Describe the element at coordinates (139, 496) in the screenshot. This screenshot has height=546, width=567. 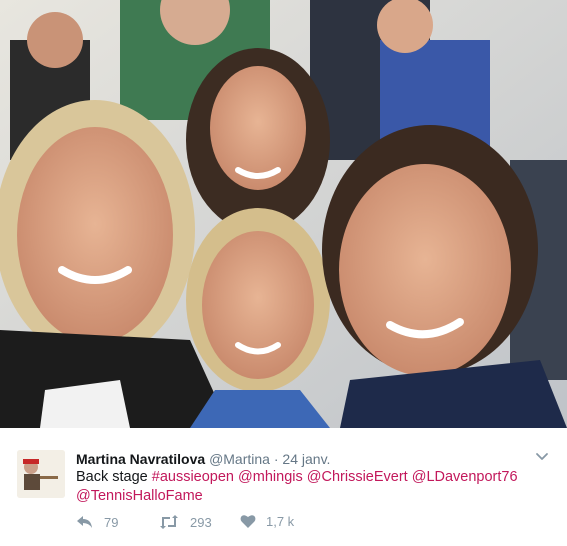
I see `mention-link: @TennisHalloFame` at that location.